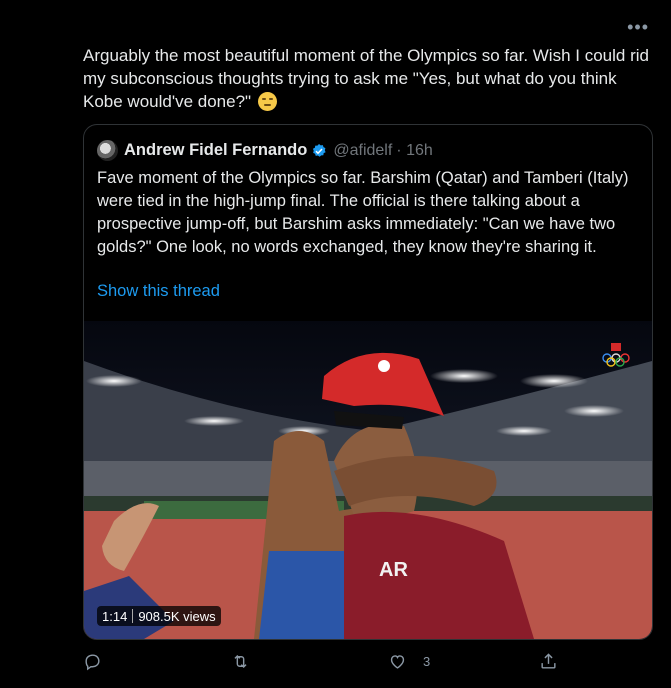  I want to click on reply-icon, so click(92, 662).